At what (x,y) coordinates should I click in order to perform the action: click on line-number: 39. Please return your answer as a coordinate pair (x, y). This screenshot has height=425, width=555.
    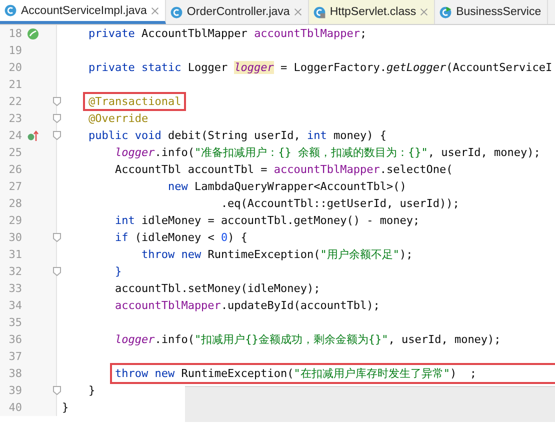
    Looking at the image, I should click on (15, 390).